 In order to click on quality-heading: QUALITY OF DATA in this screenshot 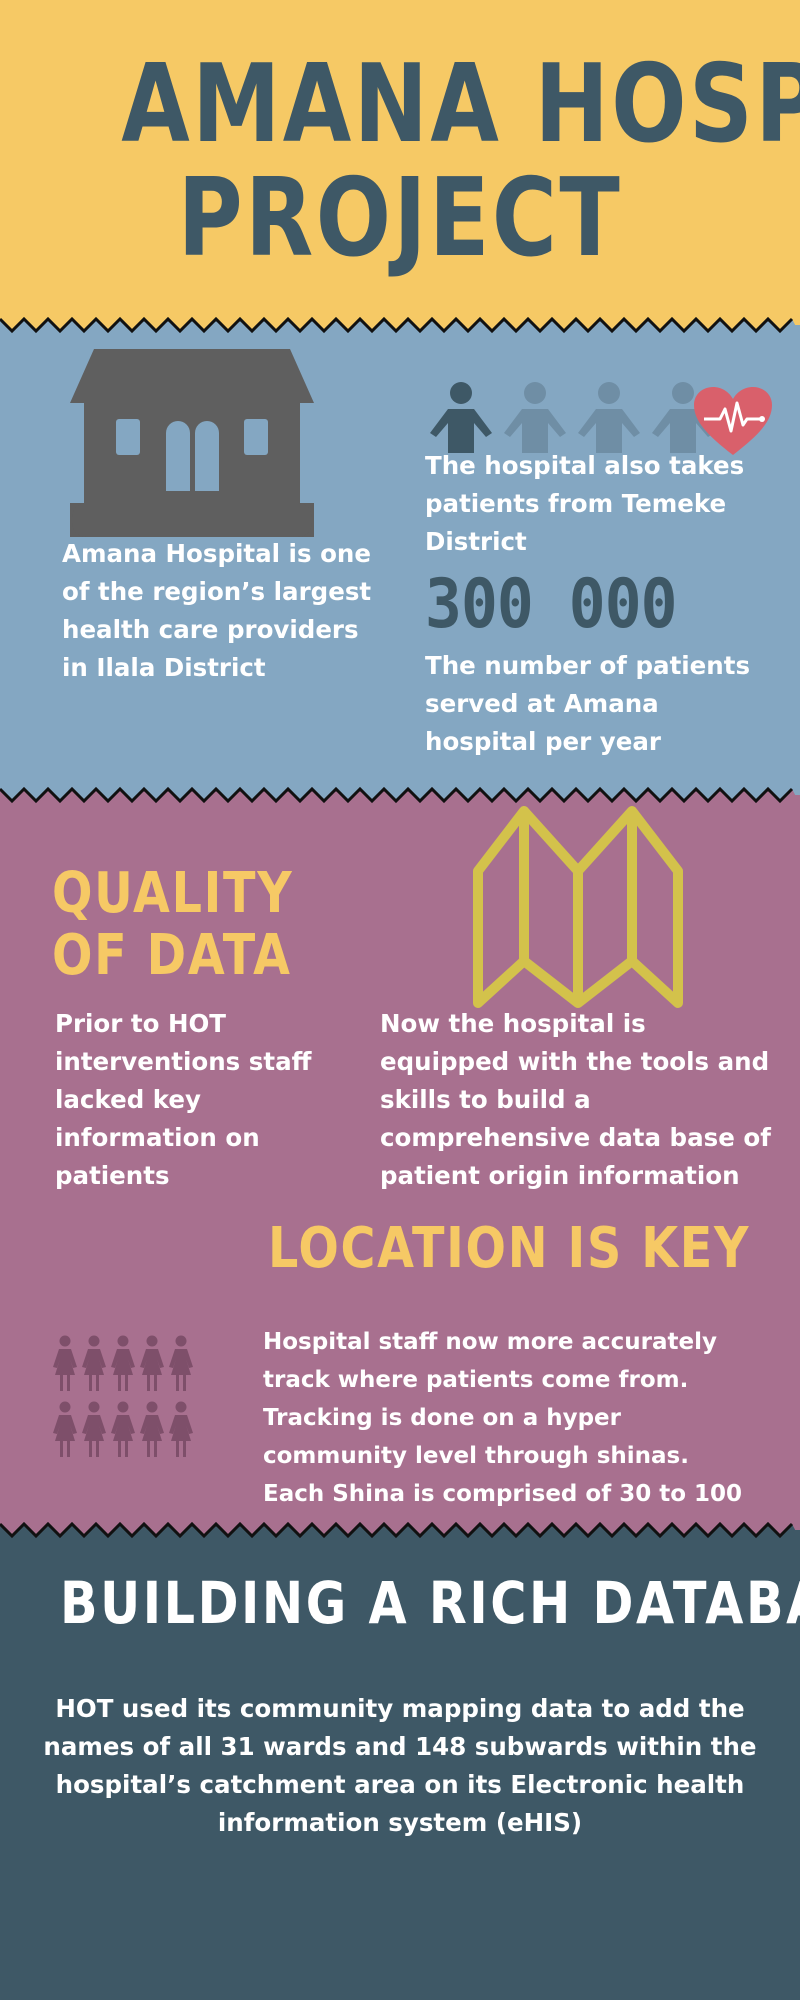, I will do `click(172, 925)`.